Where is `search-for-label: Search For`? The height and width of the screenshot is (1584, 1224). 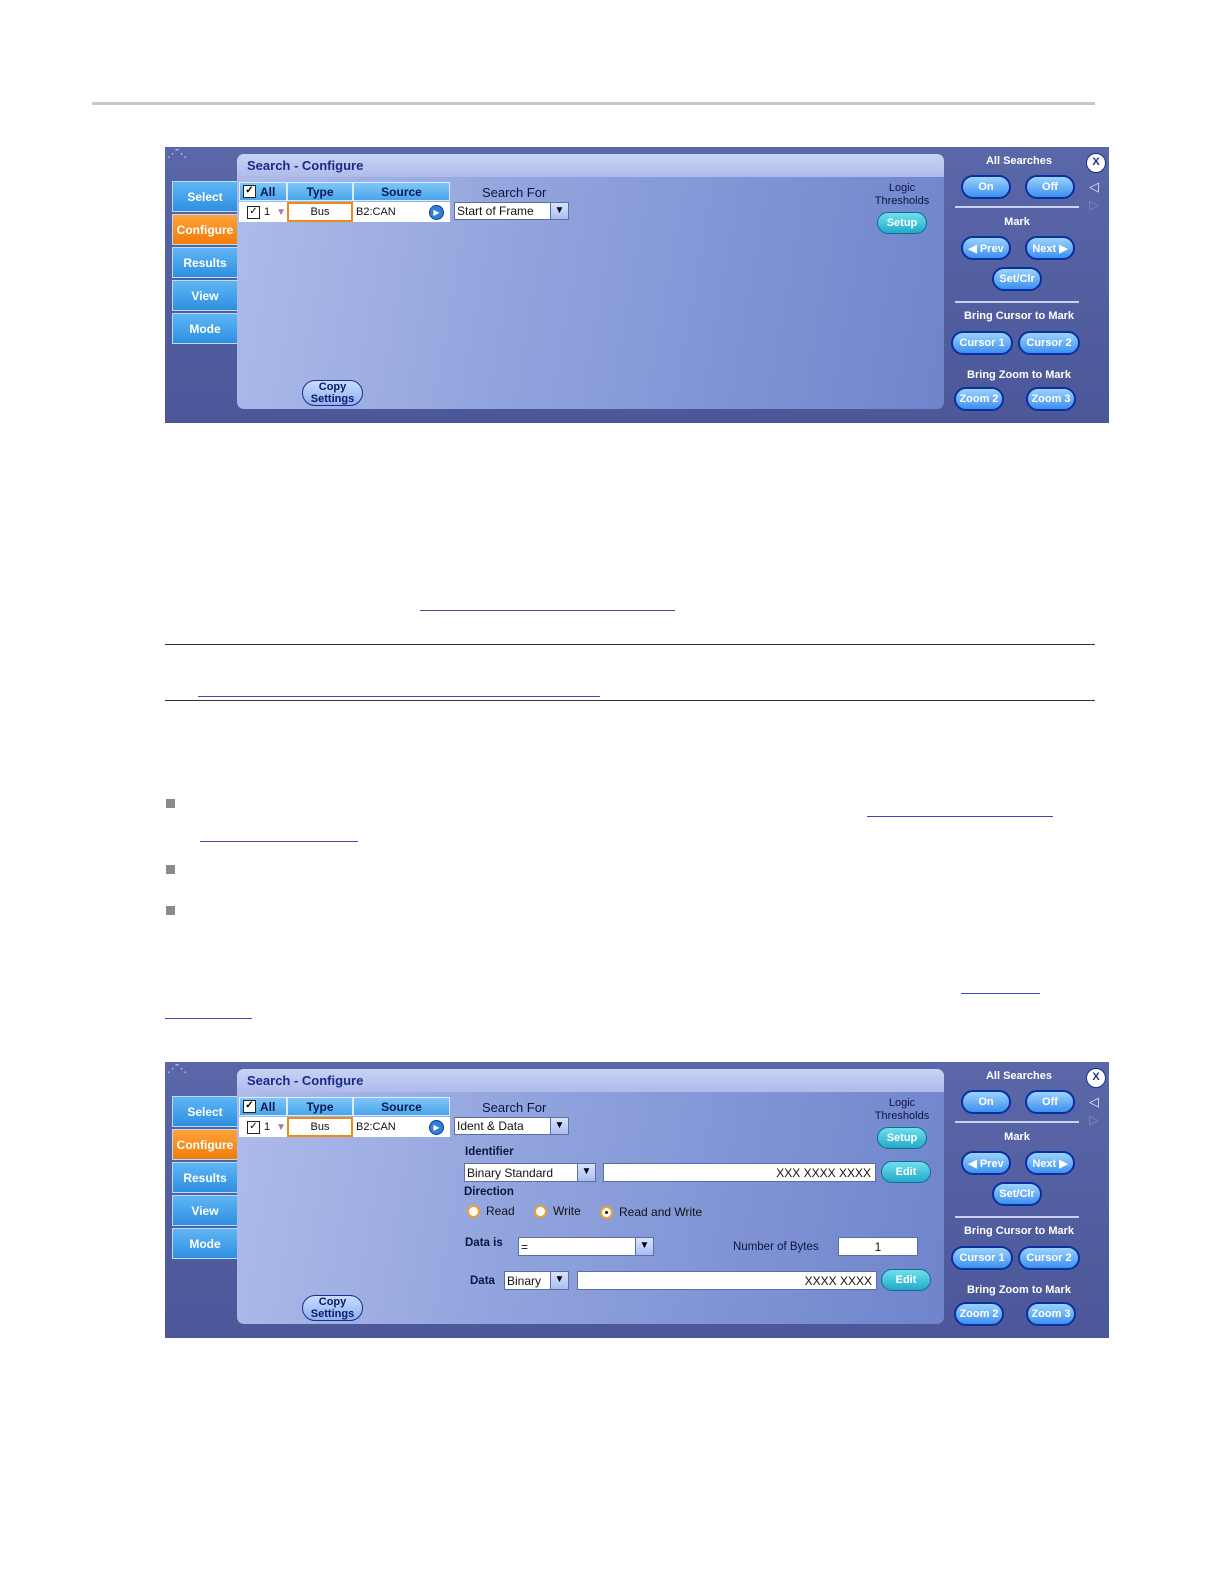
search-for-label: Search For is located at coordinates (514, 192).